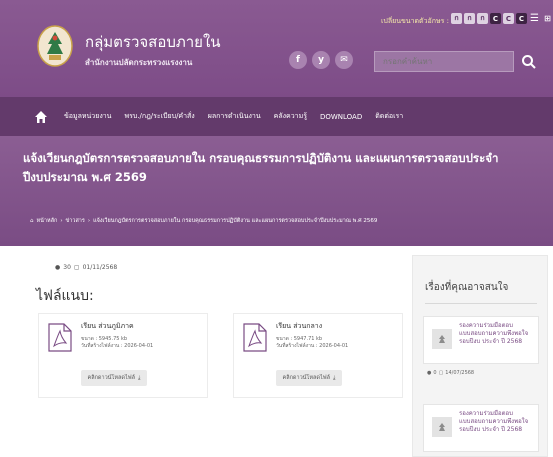  I want to click on file-name: เรียน ส่วนกลาง, so click(299, 326).